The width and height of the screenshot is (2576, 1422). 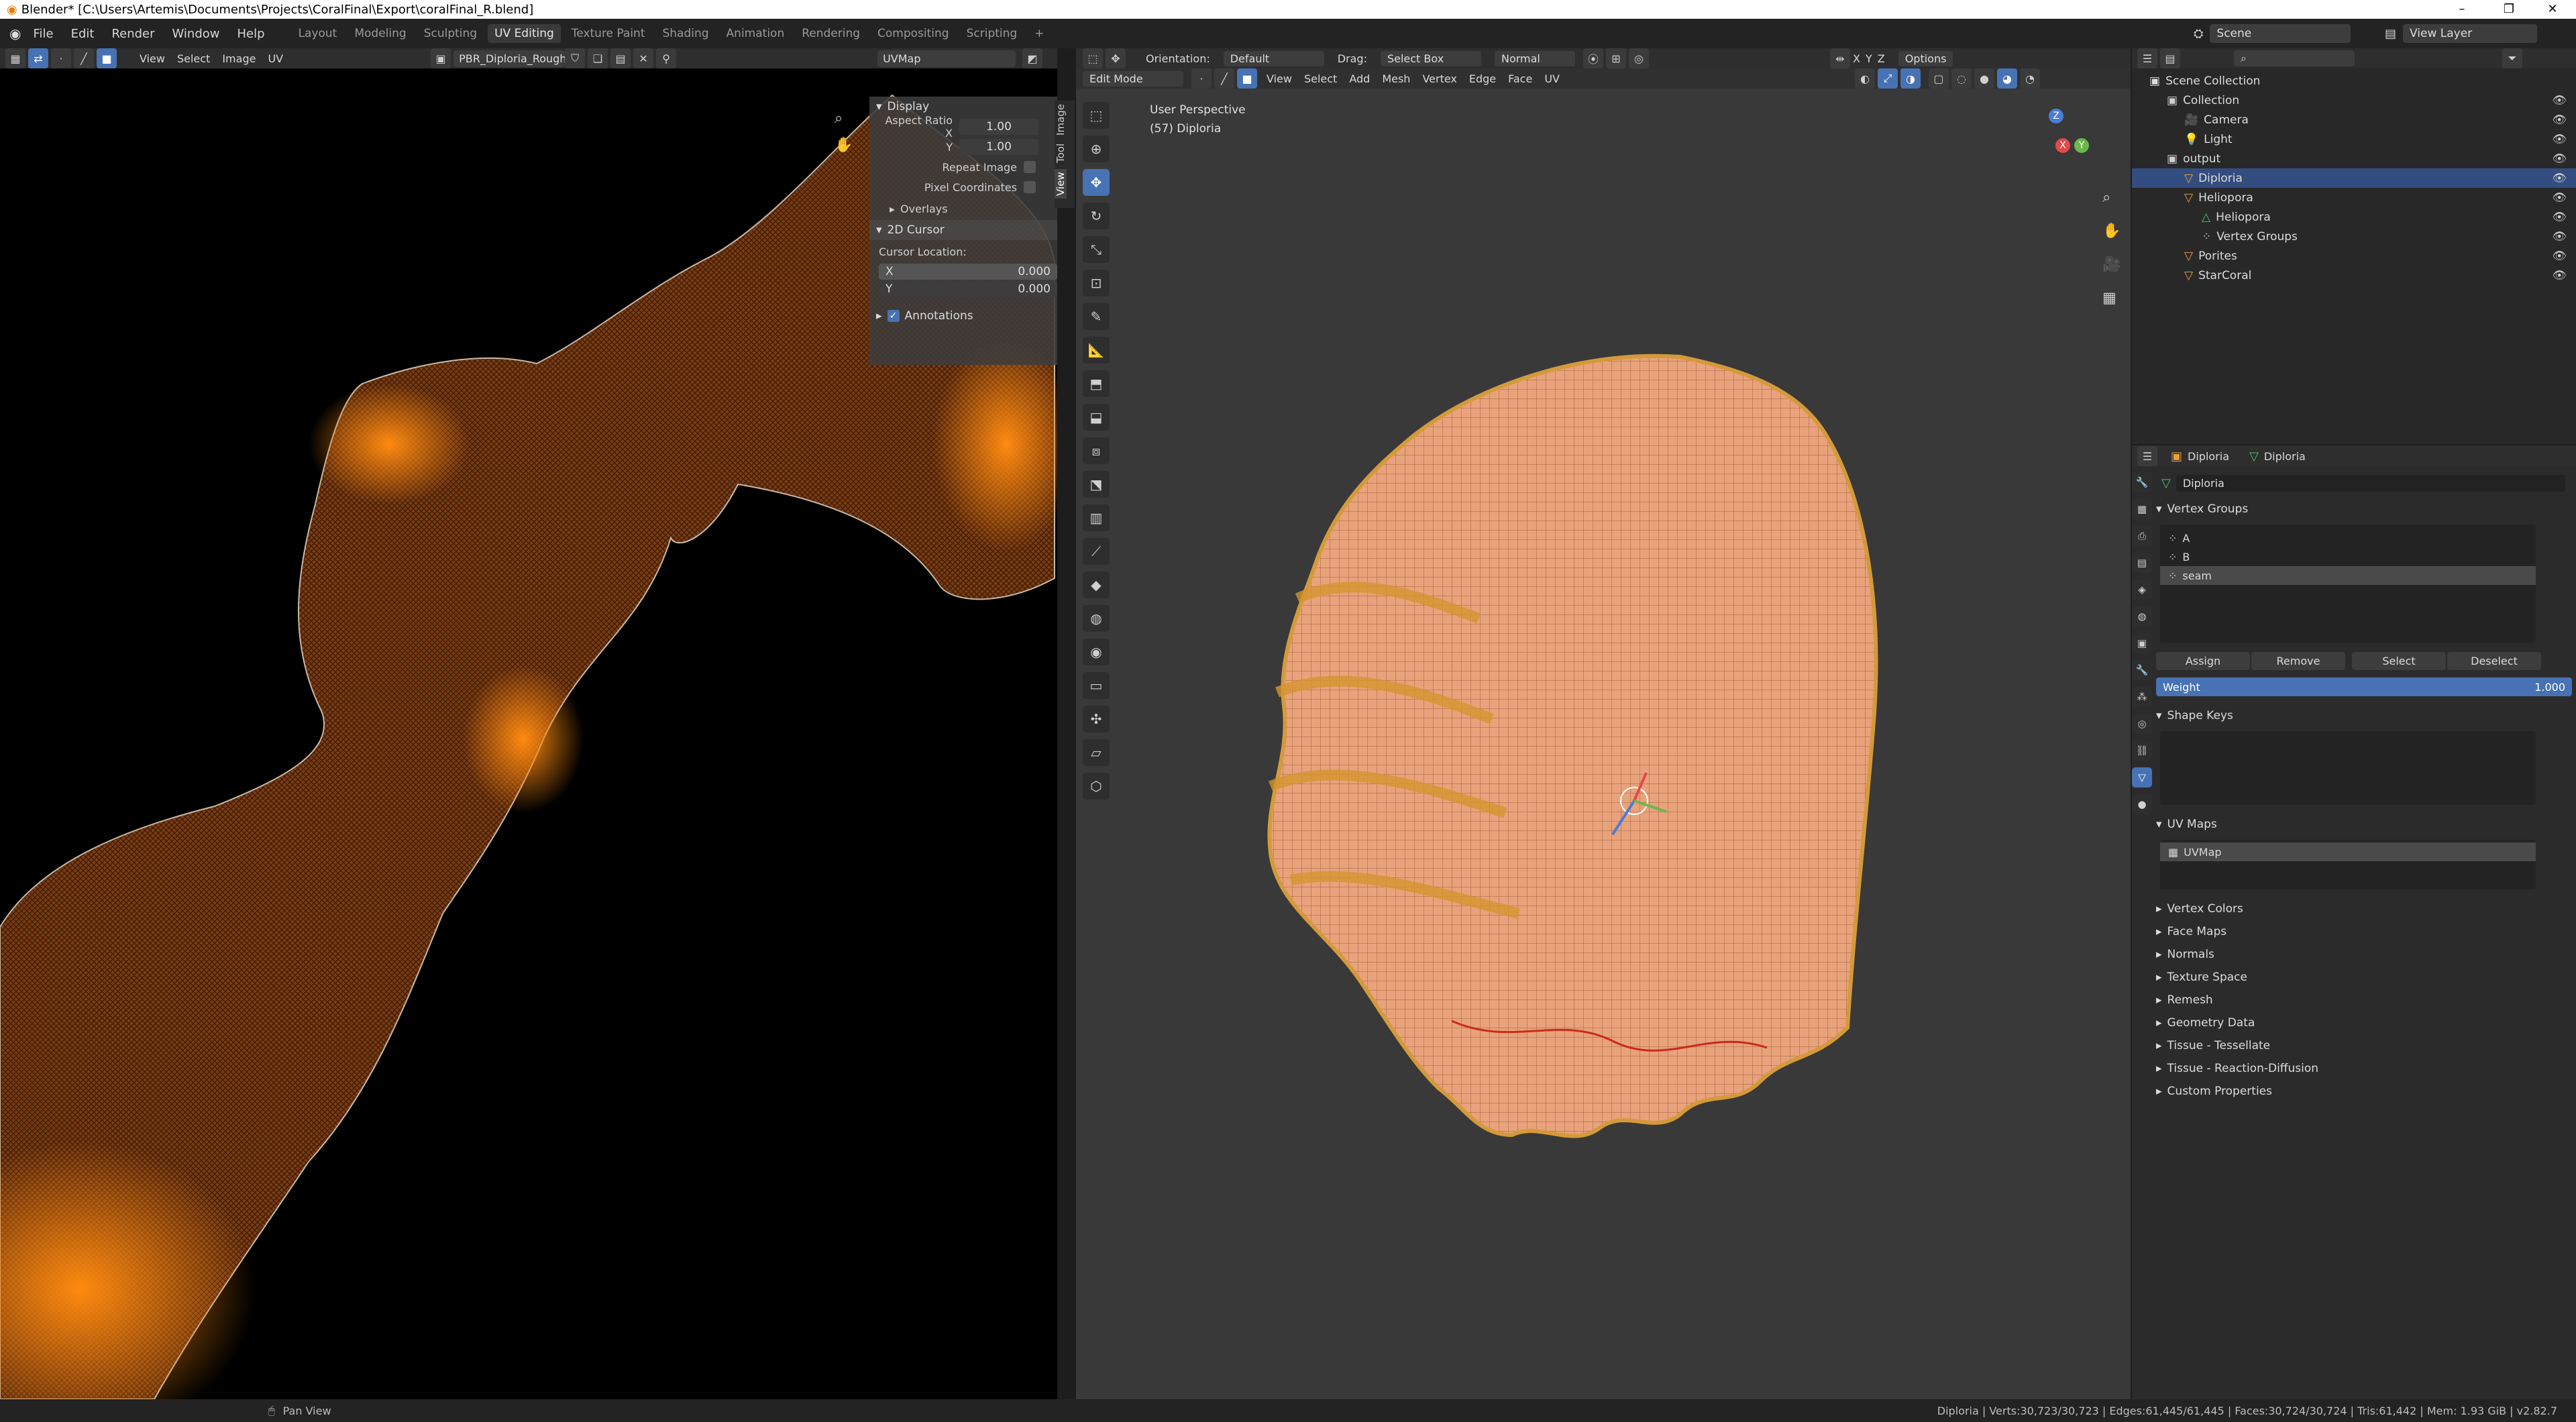 I want to click on outliner-item-camera: 🎥 Camera 👁, so click(x=2354, y=120).